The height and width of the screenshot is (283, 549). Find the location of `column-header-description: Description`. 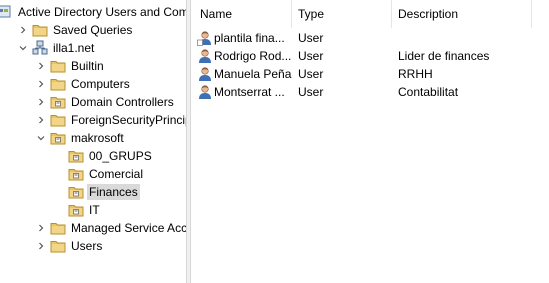

column-header-description: Description is located at coordinates (462, 14).